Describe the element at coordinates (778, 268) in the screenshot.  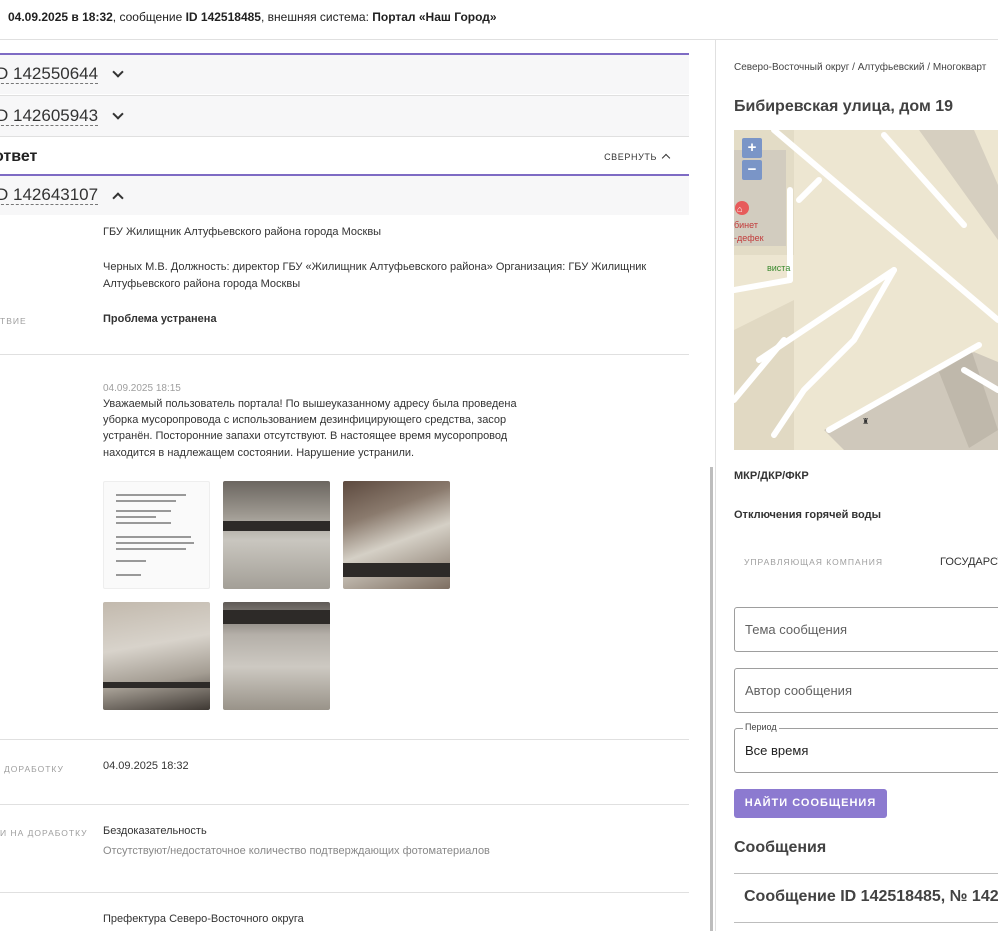
I see `map-poi-green-label: виста` at that location.